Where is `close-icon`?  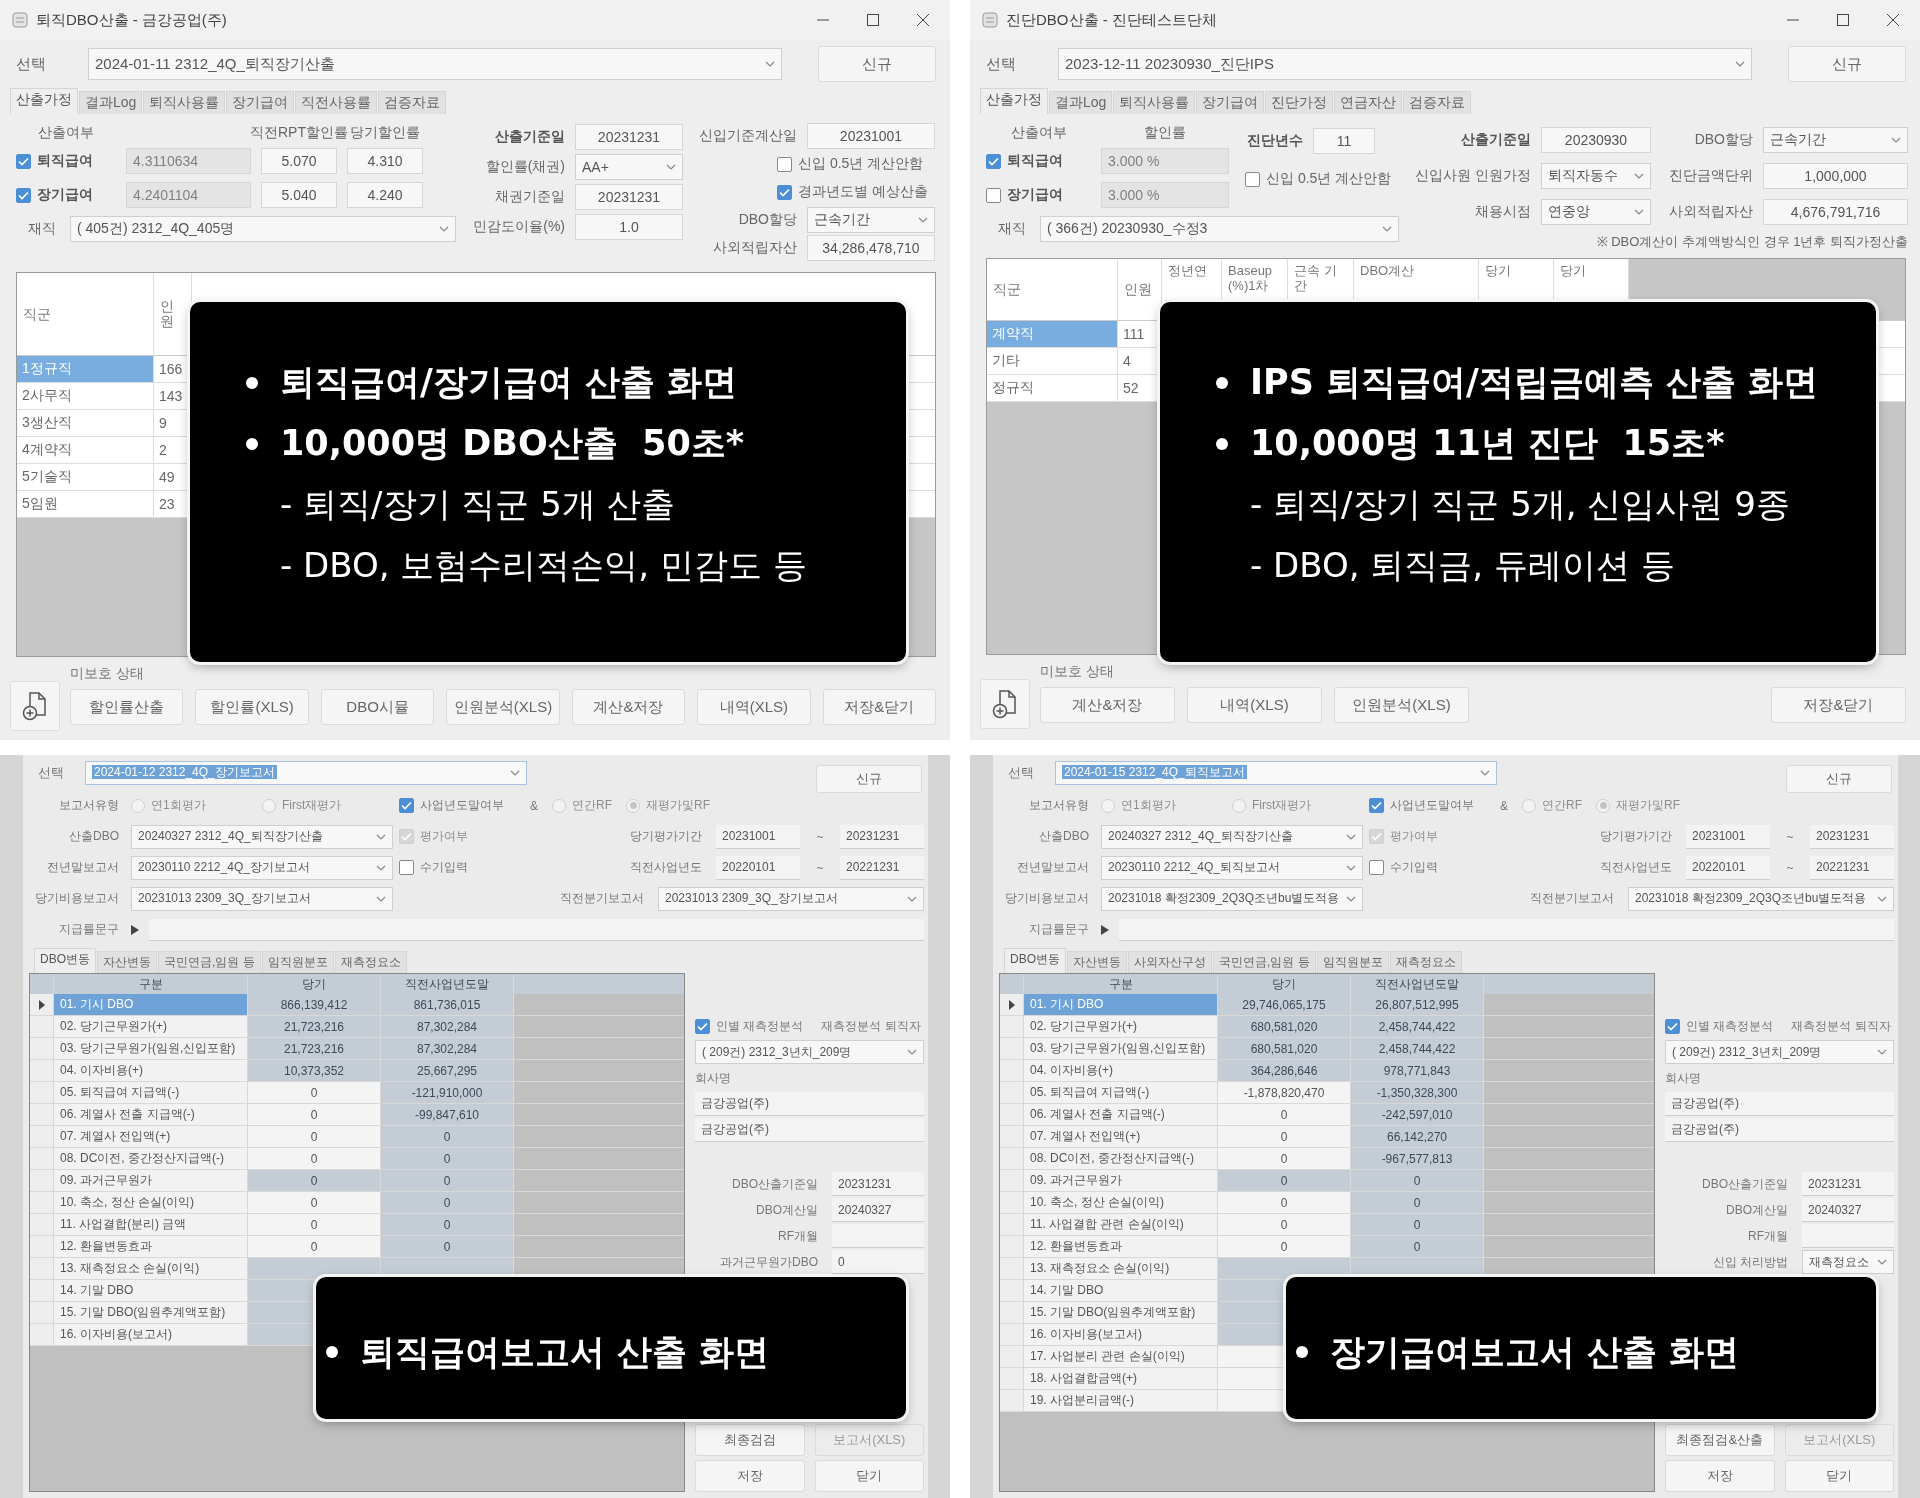 close-icon is located at coordinates (923, 20).